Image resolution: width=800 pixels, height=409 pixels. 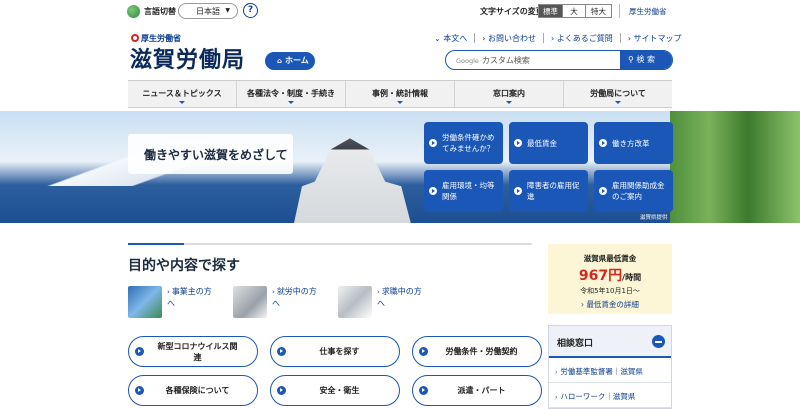 What do you see at coordinates (182, 94) in the screenshot?
I see `nav-news: ニュース＆トピックス` at bounding box center [182, 94].